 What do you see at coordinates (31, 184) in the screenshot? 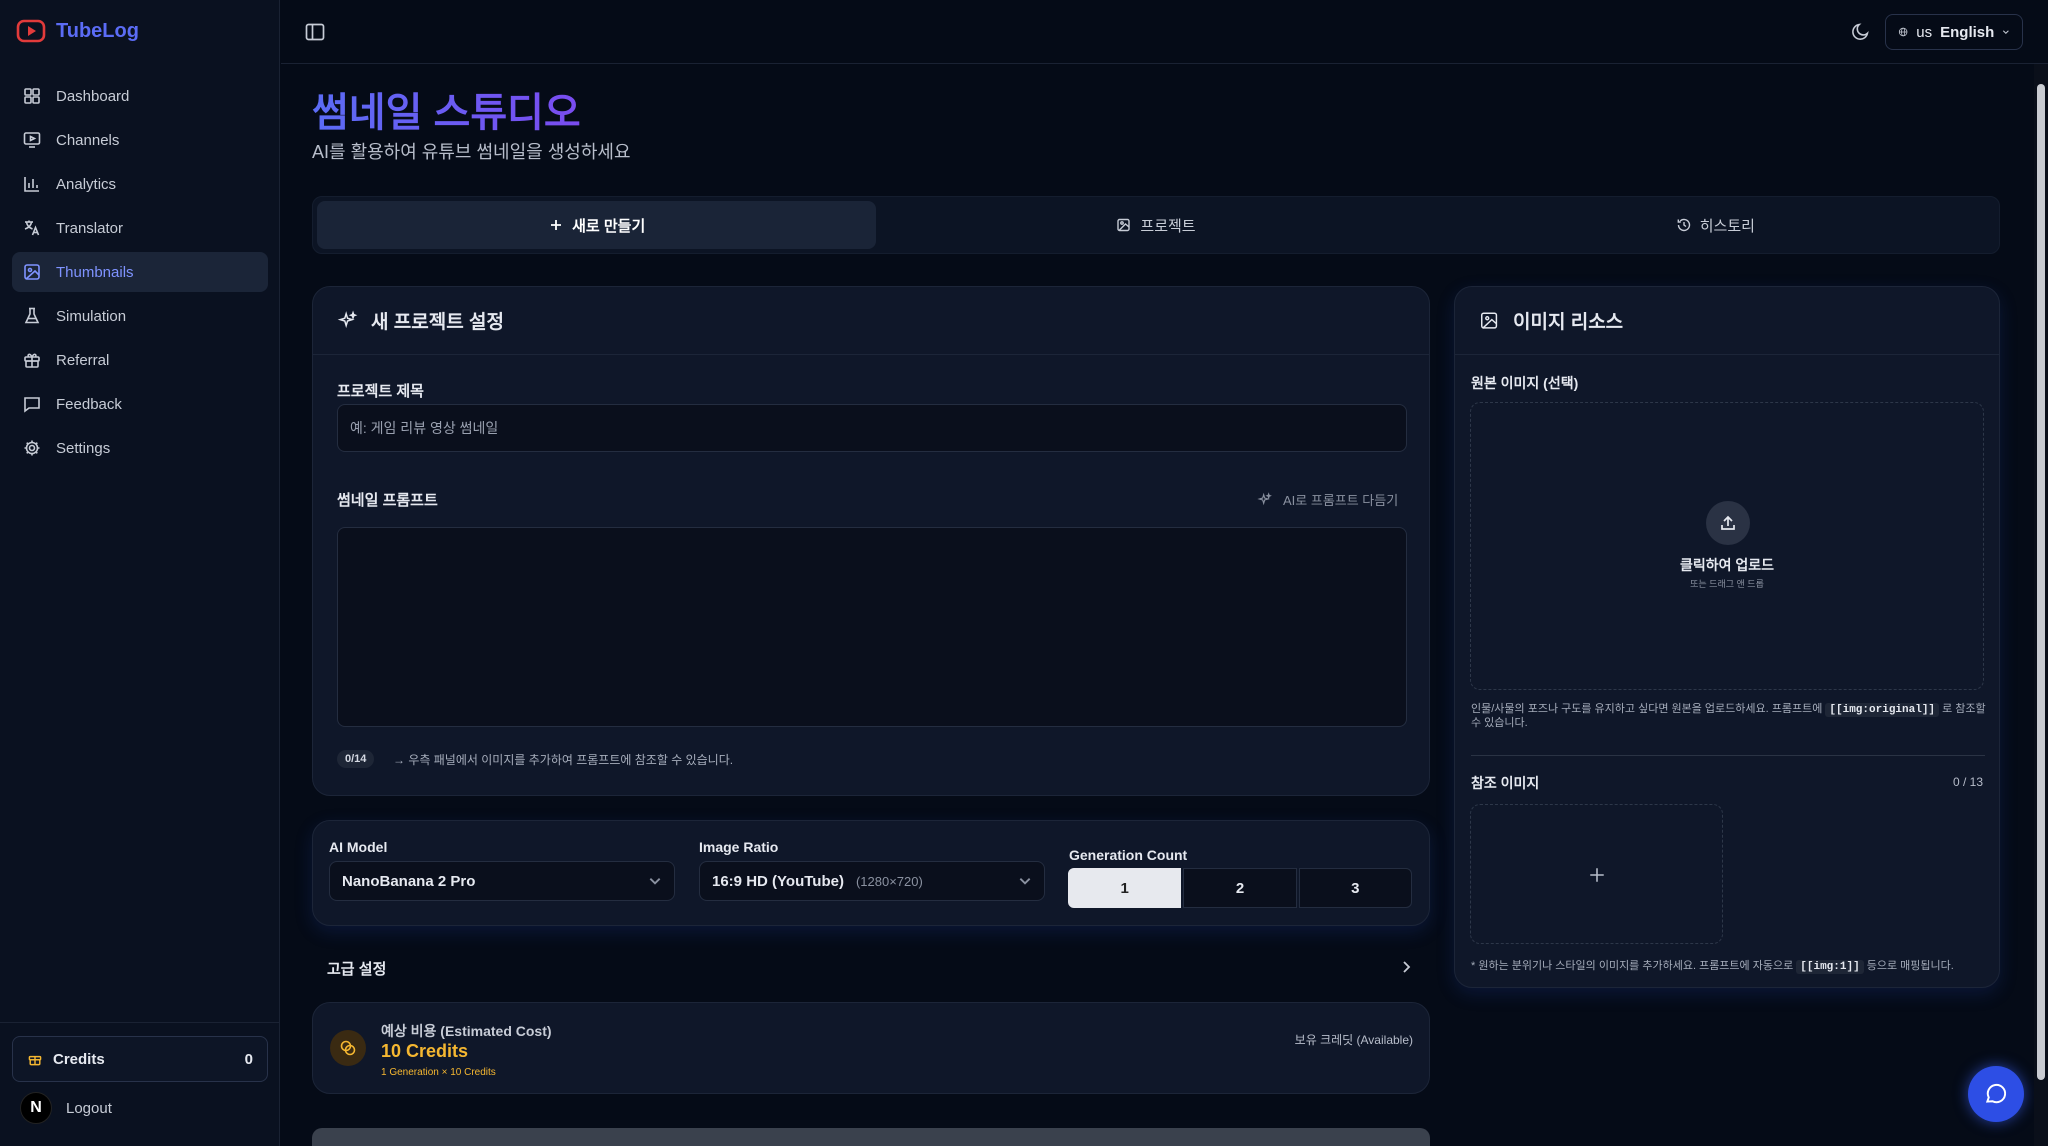
I see `bar-chart-icon` at bounding box center [31, 184].